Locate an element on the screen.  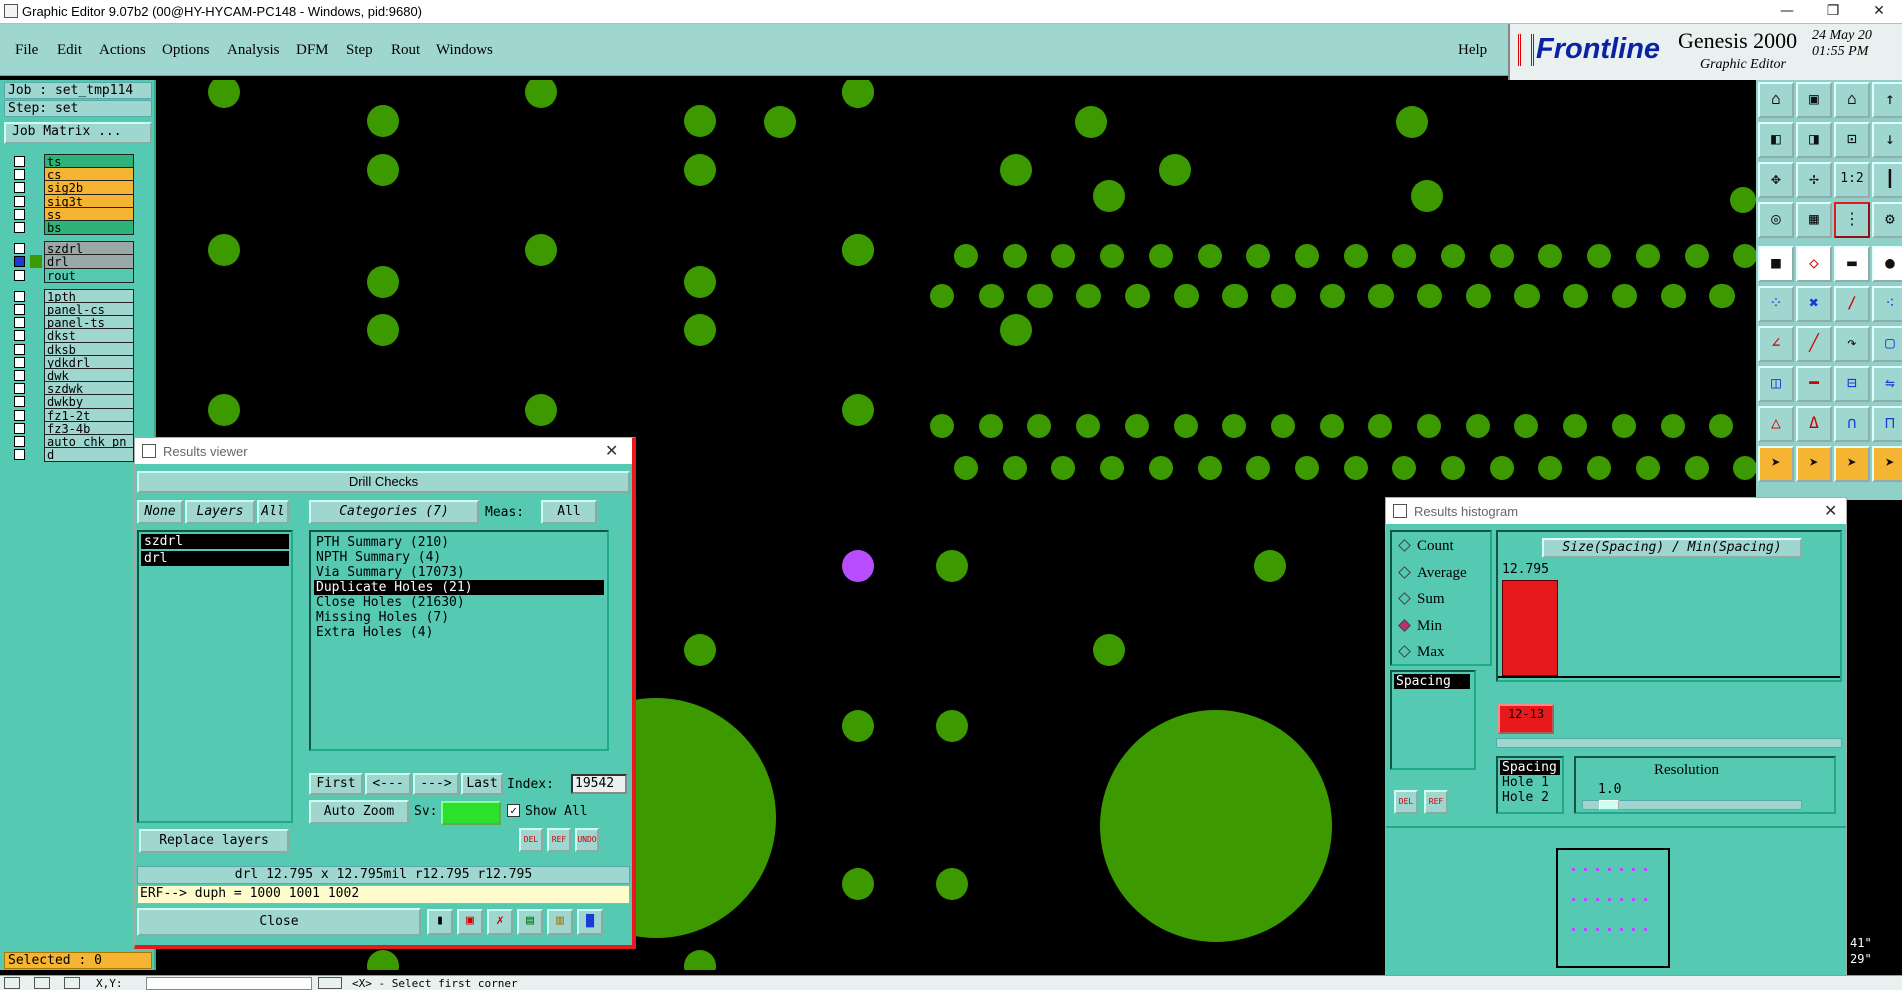
measure-icon: ⋮ is located at coordinates (1852, 220).